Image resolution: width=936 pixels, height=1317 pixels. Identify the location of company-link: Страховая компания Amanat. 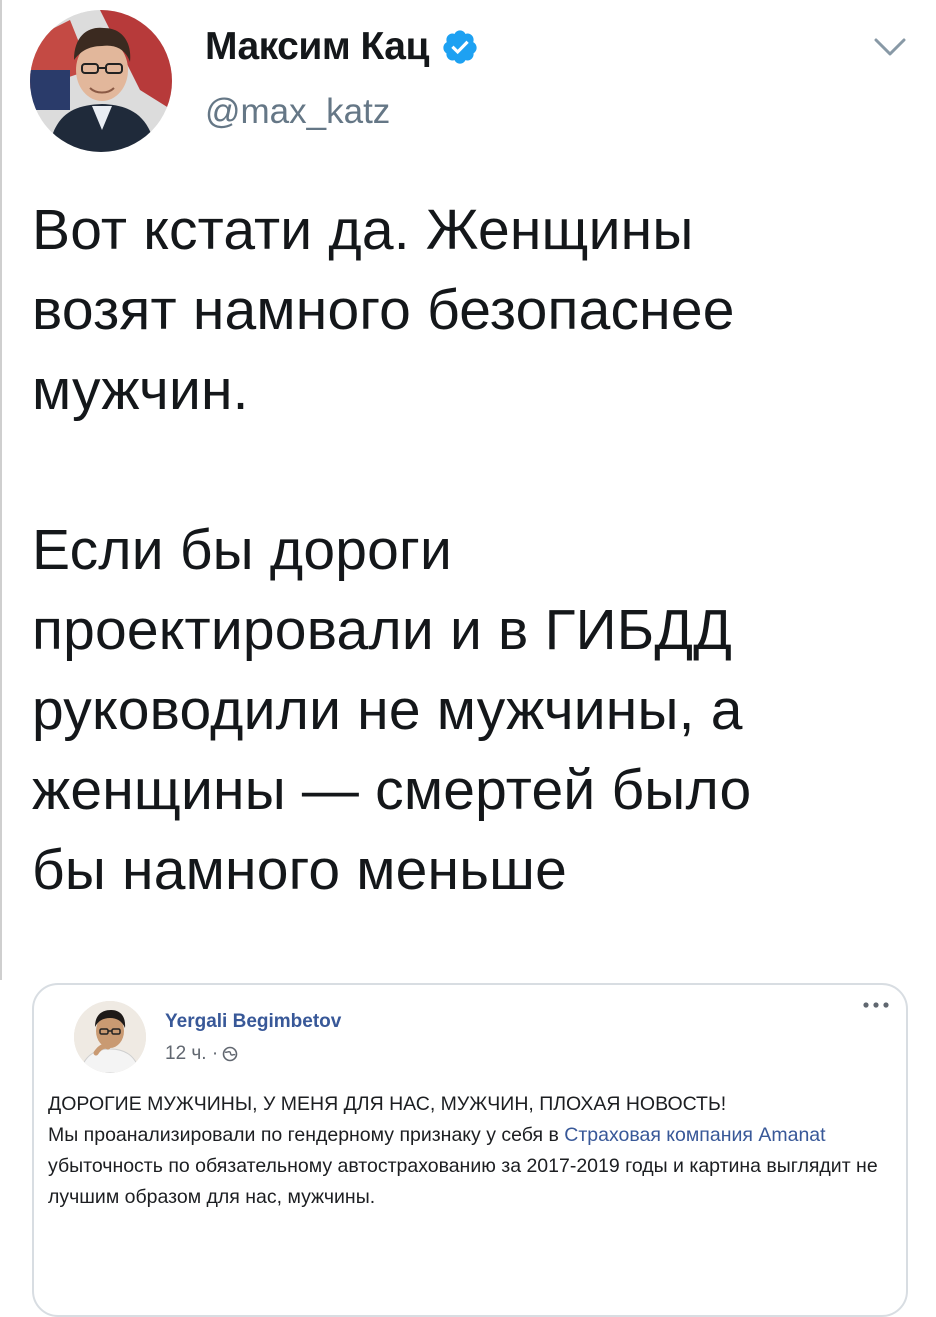
(694, 1135).